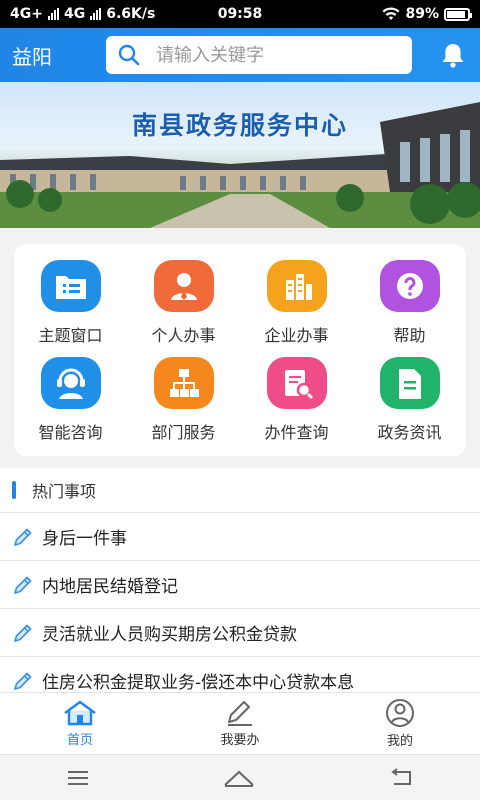  I want to click on search-box, so click(259, 55).